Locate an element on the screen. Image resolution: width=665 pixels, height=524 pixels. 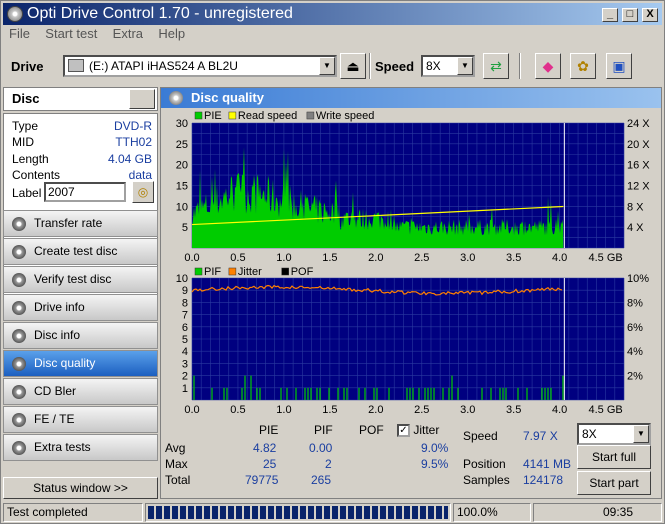
mid-value: TTH02 is located at coordinates (133, 142).